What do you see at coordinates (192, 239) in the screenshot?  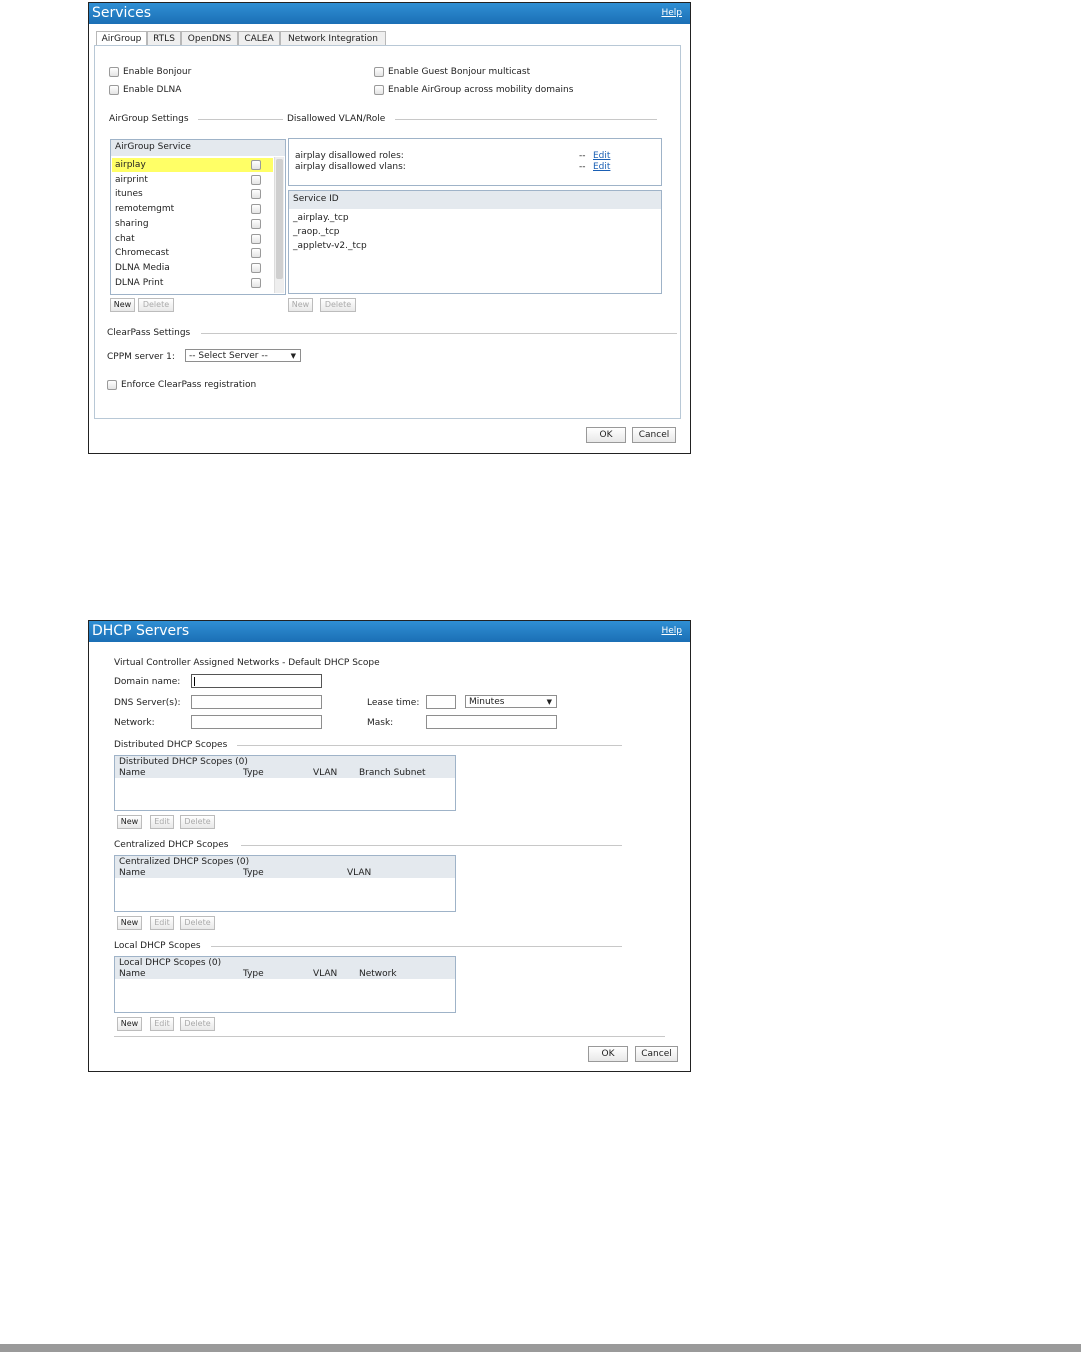 I see `service-list-item: chat` at bounding box center [192, 239].